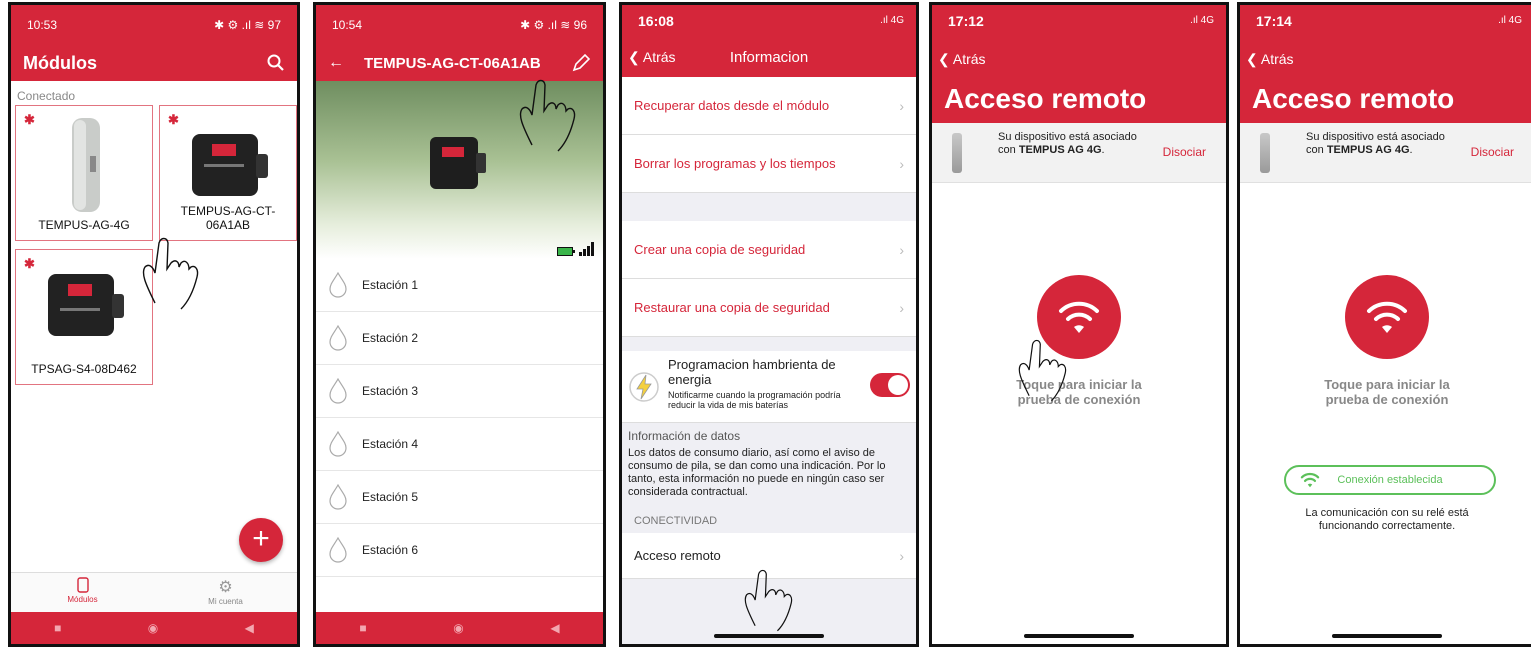  I want to click on navigation-header: 17:12 .ıl 4G ❮ Atrás Acceso remoto, so click(1079, 64).